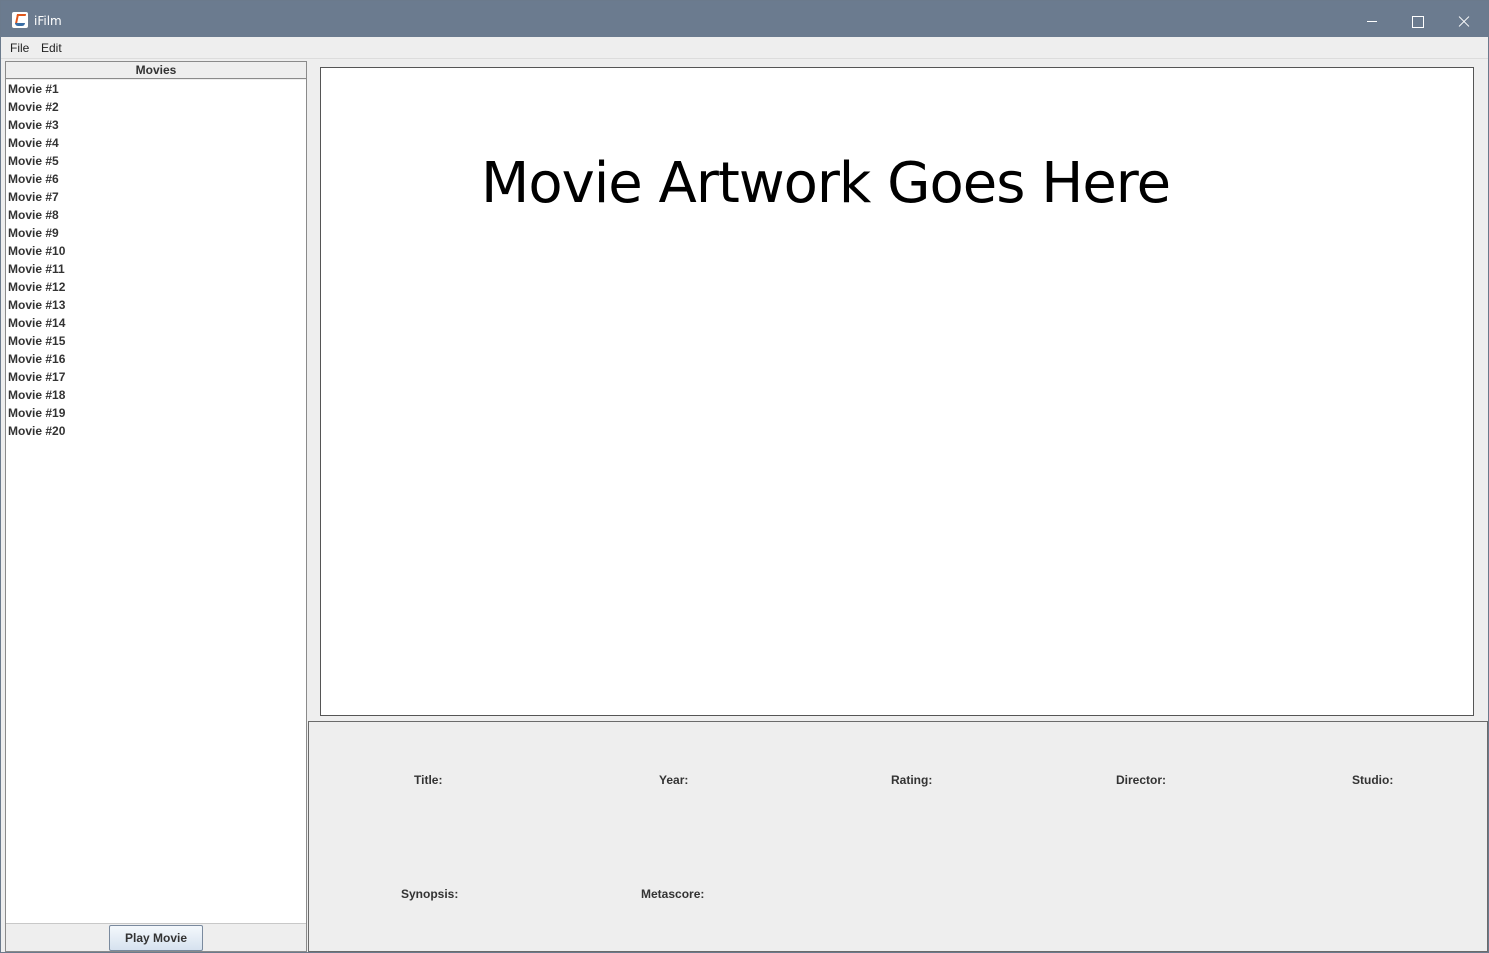 This screenshot has width=1489, height=953. I want to click on window-title: iFilm, so click(48, 21).